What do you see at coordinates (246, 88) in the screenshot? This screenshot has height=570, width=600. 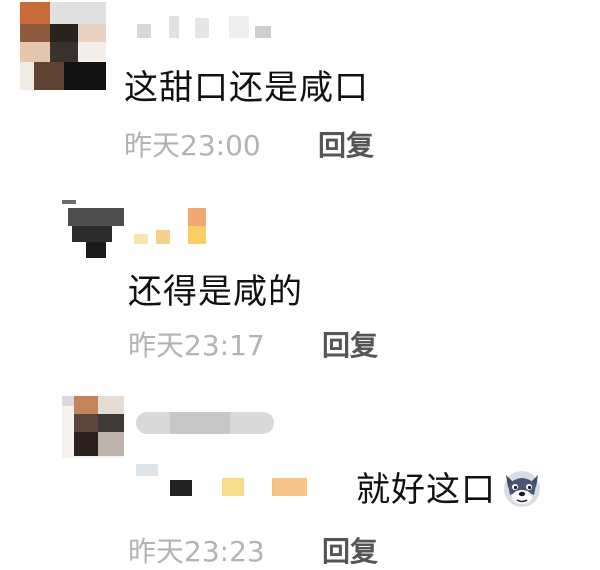 I see `comment-text: 这甜口还是咸口` at bounding box center [246, 88].